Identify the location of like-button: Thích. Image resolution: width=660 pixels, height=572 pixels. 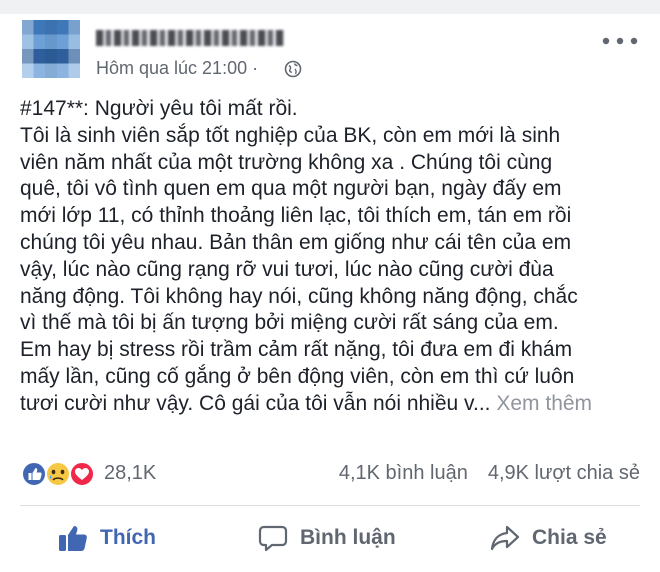
(107, 538).